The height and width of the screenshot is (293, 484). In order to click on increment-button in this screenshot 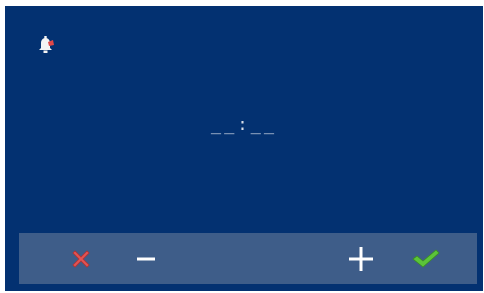, I will do `click(361, 259)`.